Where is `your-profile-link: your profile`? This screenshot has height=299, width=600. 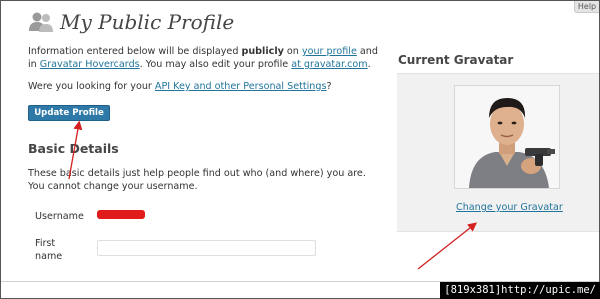
your-profile-link: your profile is located at coordinates (329, 51).